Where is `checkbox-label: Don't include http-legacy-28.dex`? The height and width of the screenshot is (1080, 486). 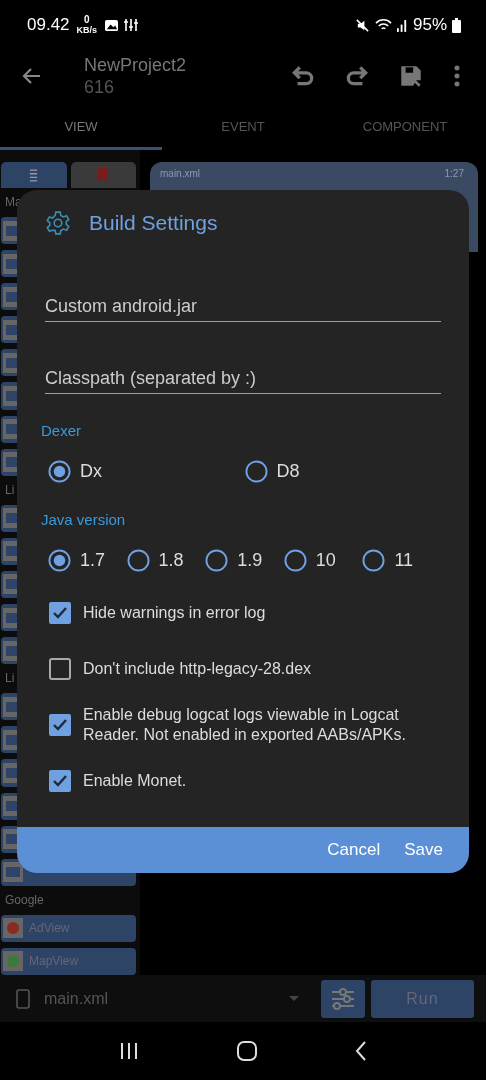 checkbox-label: Don't include http-legacy-28.dex is located at coordinates (197, 669).